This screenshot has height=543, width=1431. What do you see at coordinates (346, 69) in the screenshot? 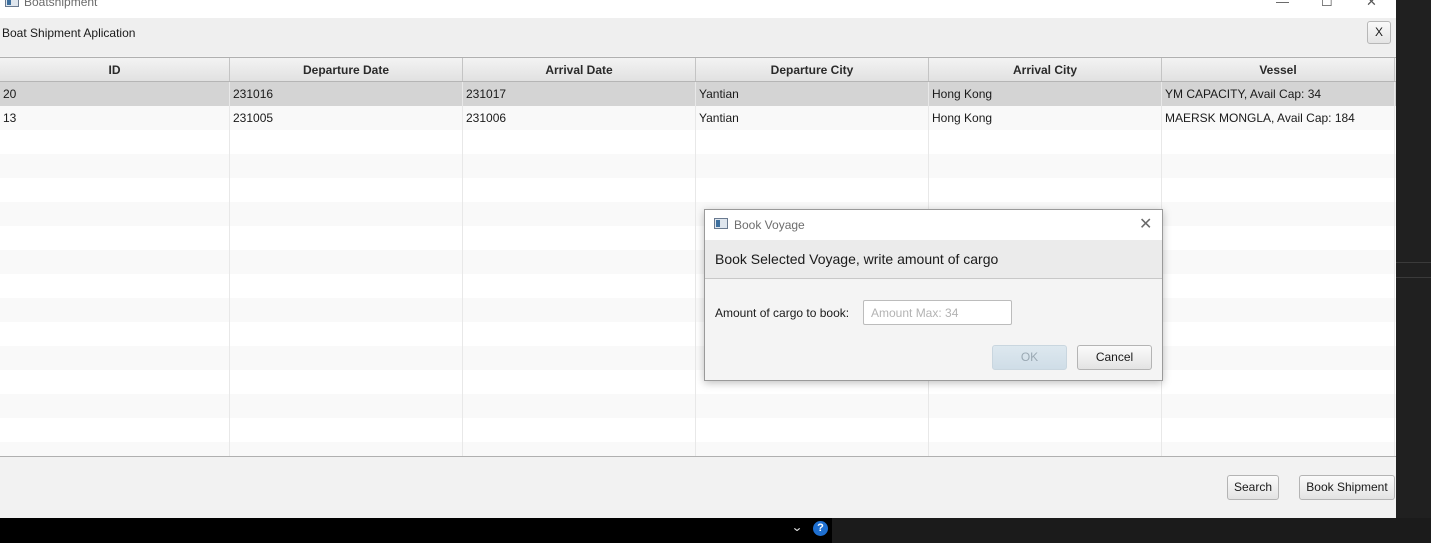
I see `column-header-departure-date: Departure Date` at bounding box center [346, 69].